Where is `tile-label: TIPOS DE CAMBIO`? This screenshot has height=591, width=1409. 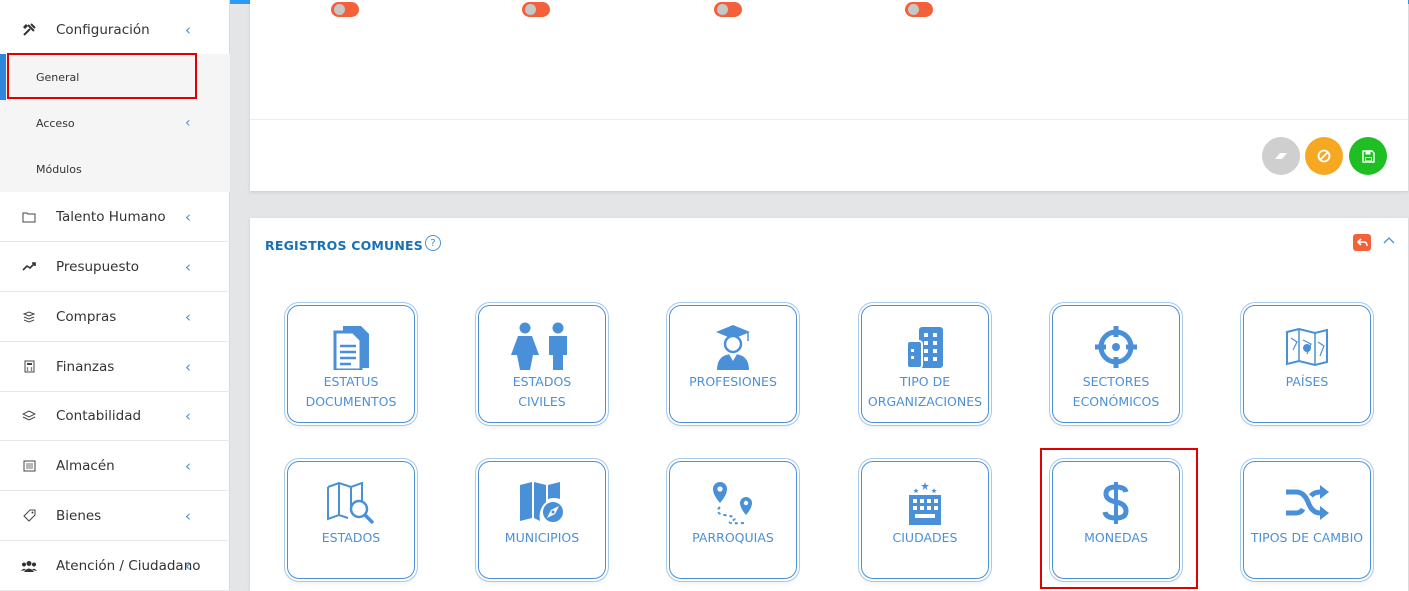 tile-label: TIPOS DE CAMBIO is located at coordinates (1307, 538).